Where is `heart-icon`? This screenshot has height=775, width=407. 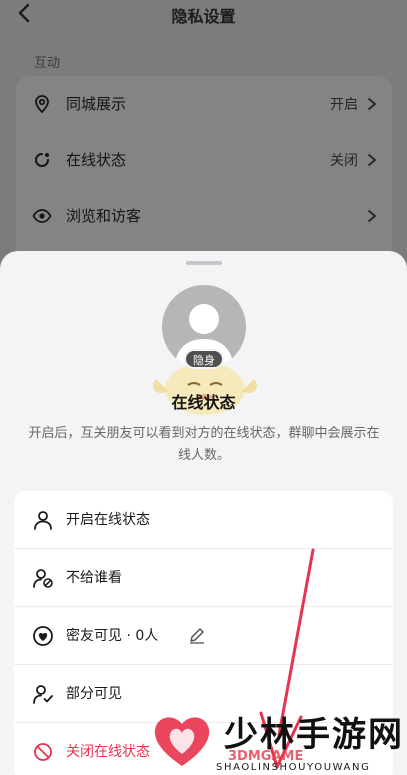 heart-icon is located at coordinates (43, 636).